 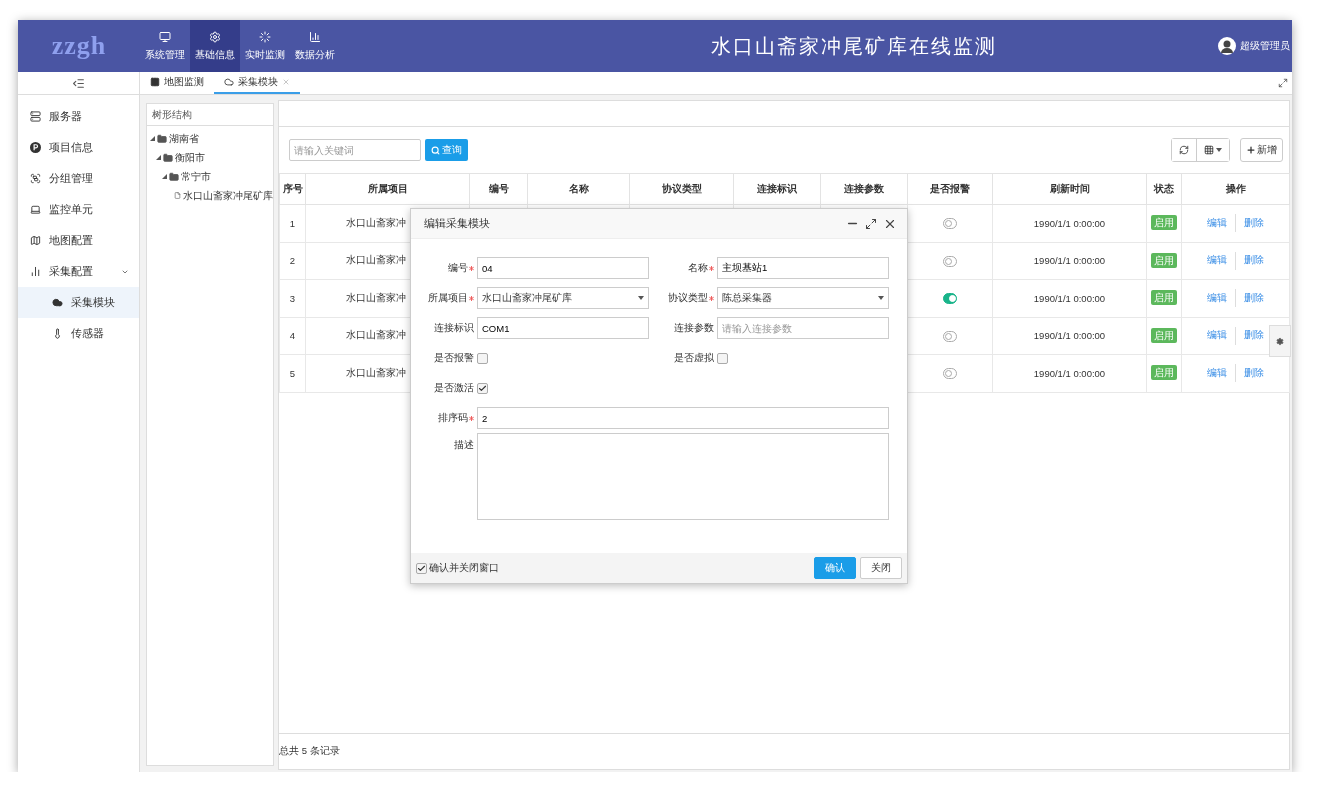 I want to click on loading-icon, so click(x=265, y=36).